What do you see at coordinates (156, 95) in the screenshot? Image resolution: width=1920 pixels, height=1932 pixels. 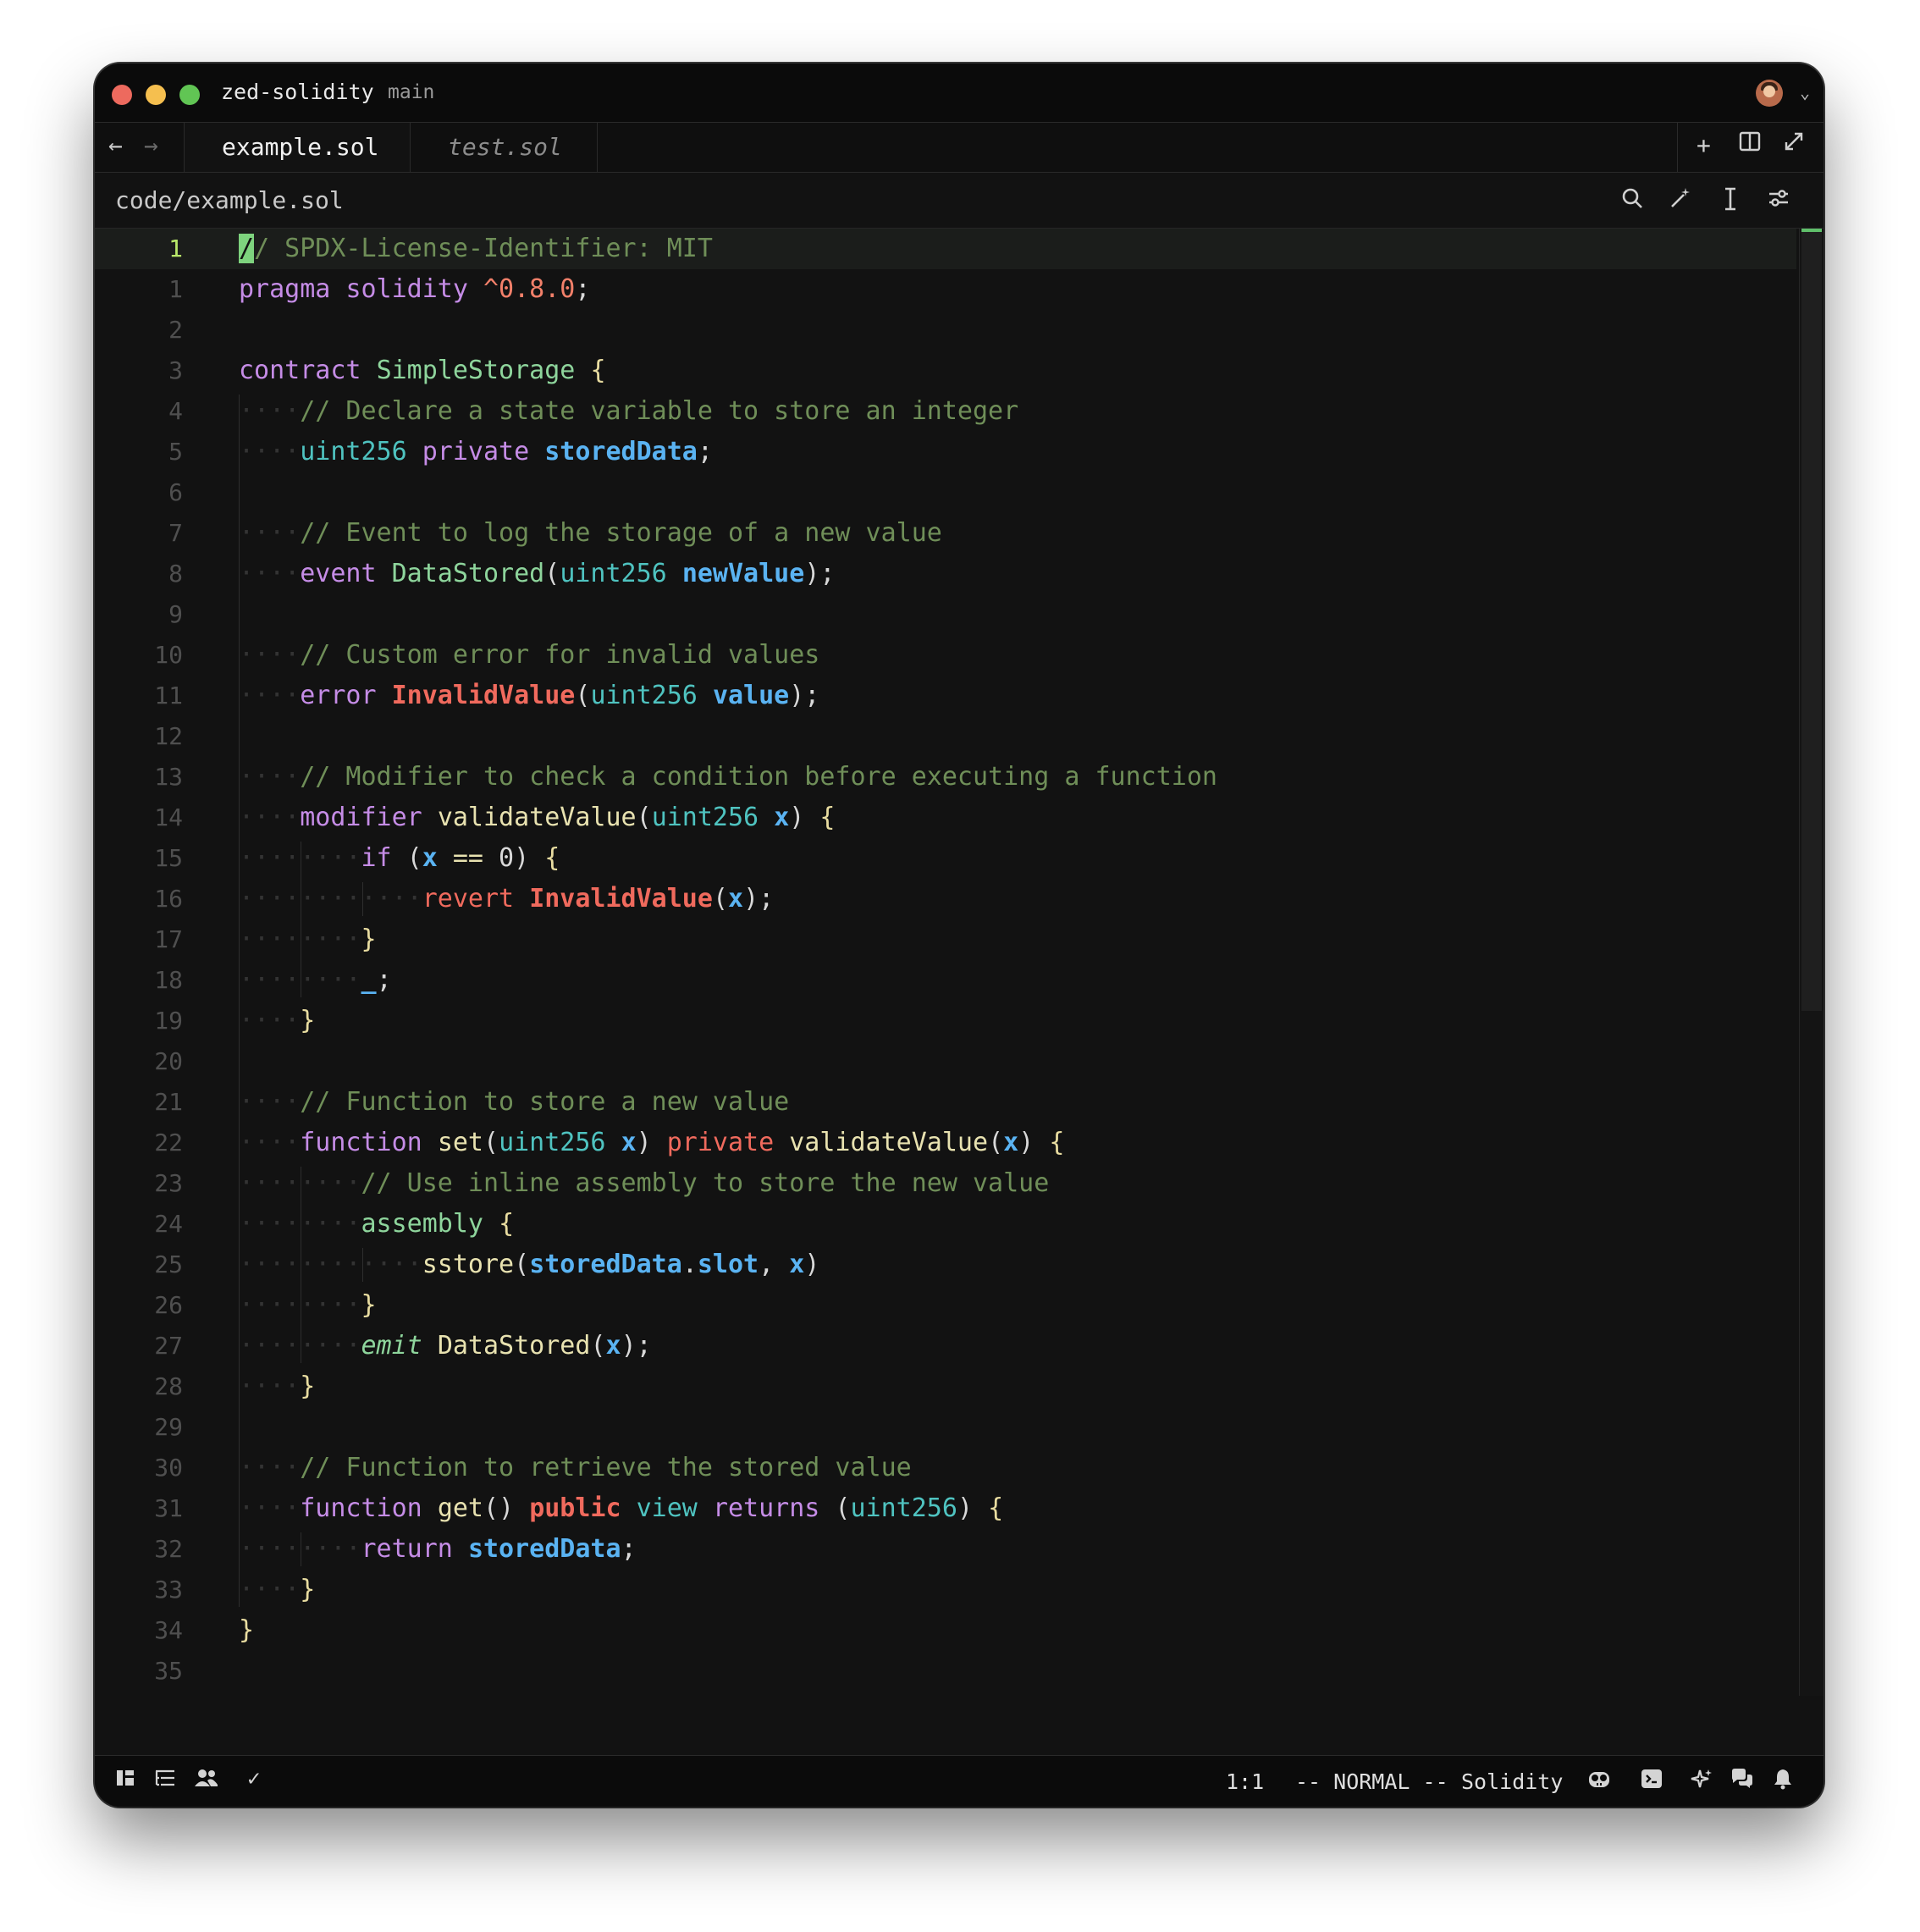 I see `minimize-window-button` at bounding box center [156, 95].